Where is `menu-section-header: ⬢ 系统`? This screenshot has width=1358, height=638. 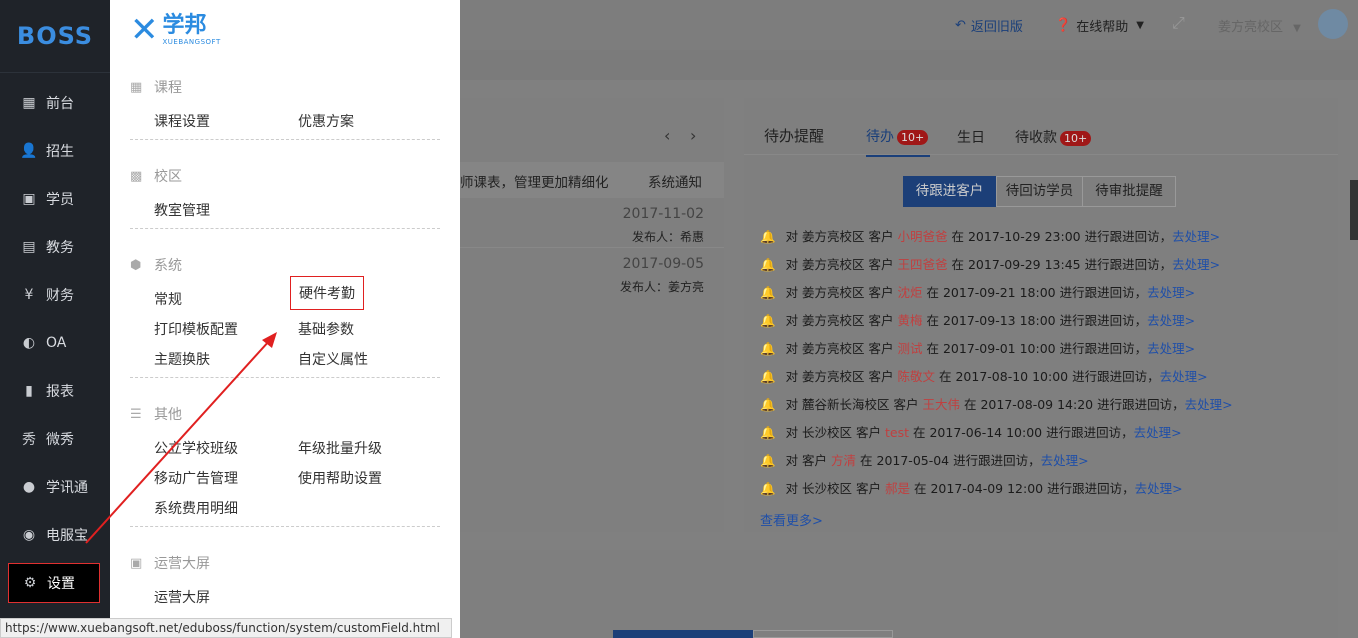
menu-section-header: ⬢ 系统 is located at coordinates (156, 266).